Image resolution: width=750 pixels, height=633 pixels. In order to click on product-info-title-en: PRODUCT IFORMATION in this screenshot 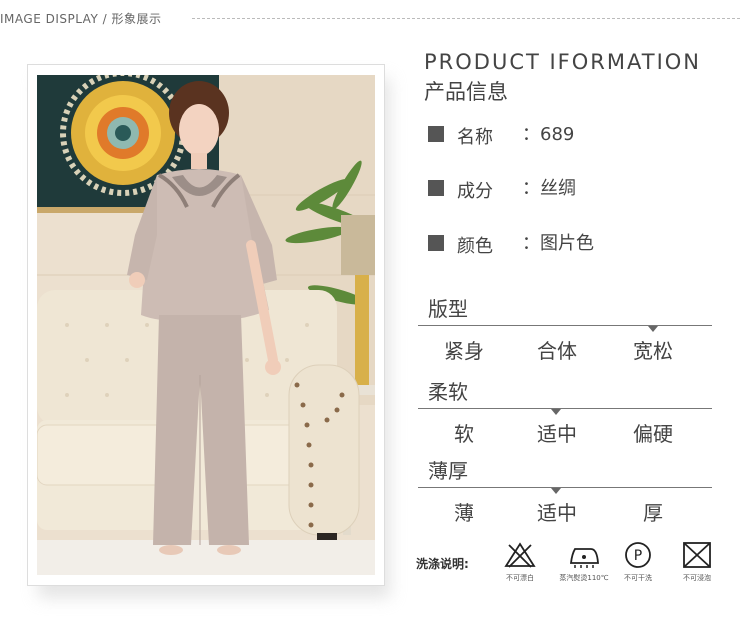, I will do `click(562, 62)`.